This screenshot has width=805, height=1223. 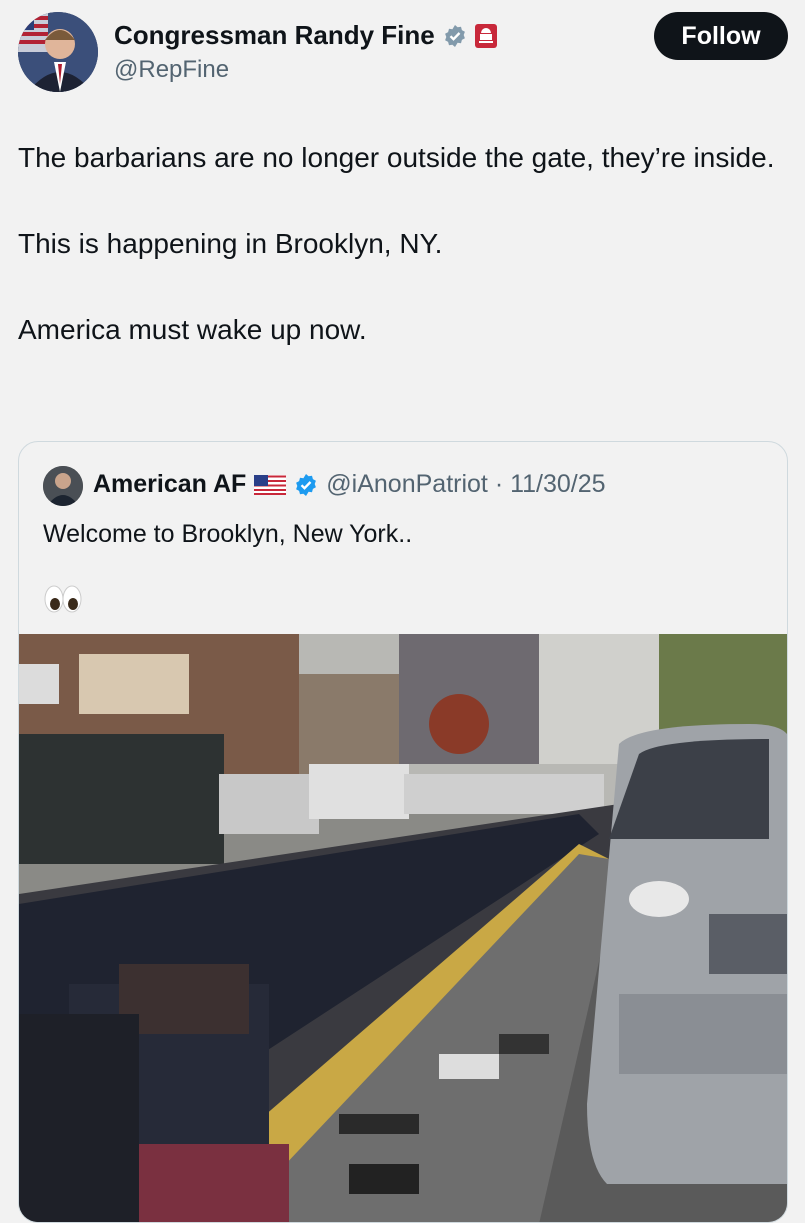 I want to click on quoted-author-avatar, so click(x=63, y=486).